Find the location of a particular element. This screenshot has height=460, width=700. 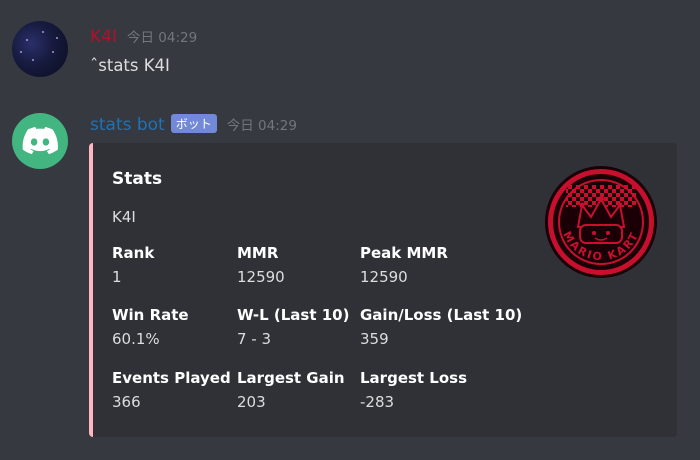

field-name: Gain/Loss (Last 10) is located at coordinates (441, 315).